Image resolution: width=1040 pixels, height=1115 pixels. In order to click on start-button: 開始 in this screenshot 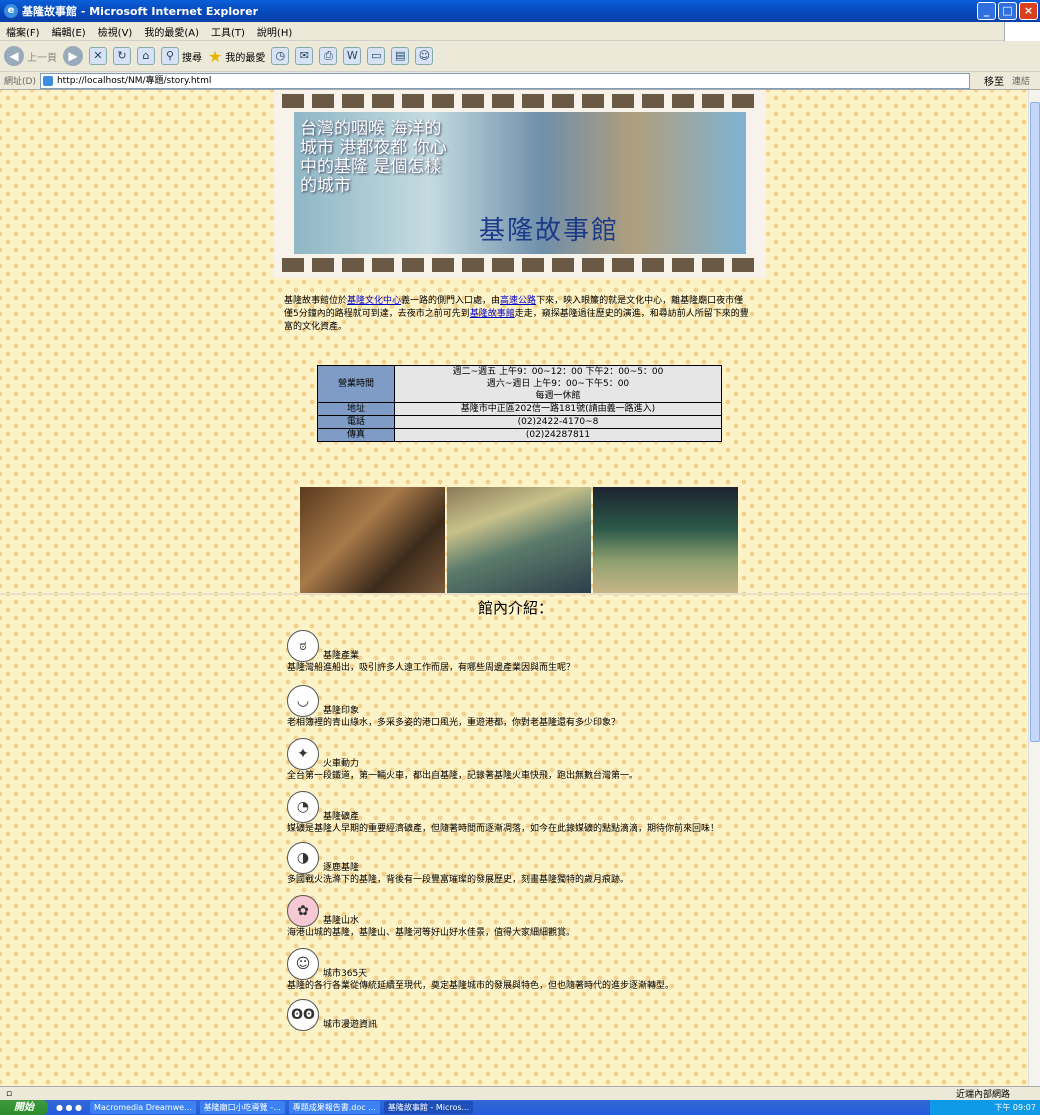, I will do `click(24, 1107)`.